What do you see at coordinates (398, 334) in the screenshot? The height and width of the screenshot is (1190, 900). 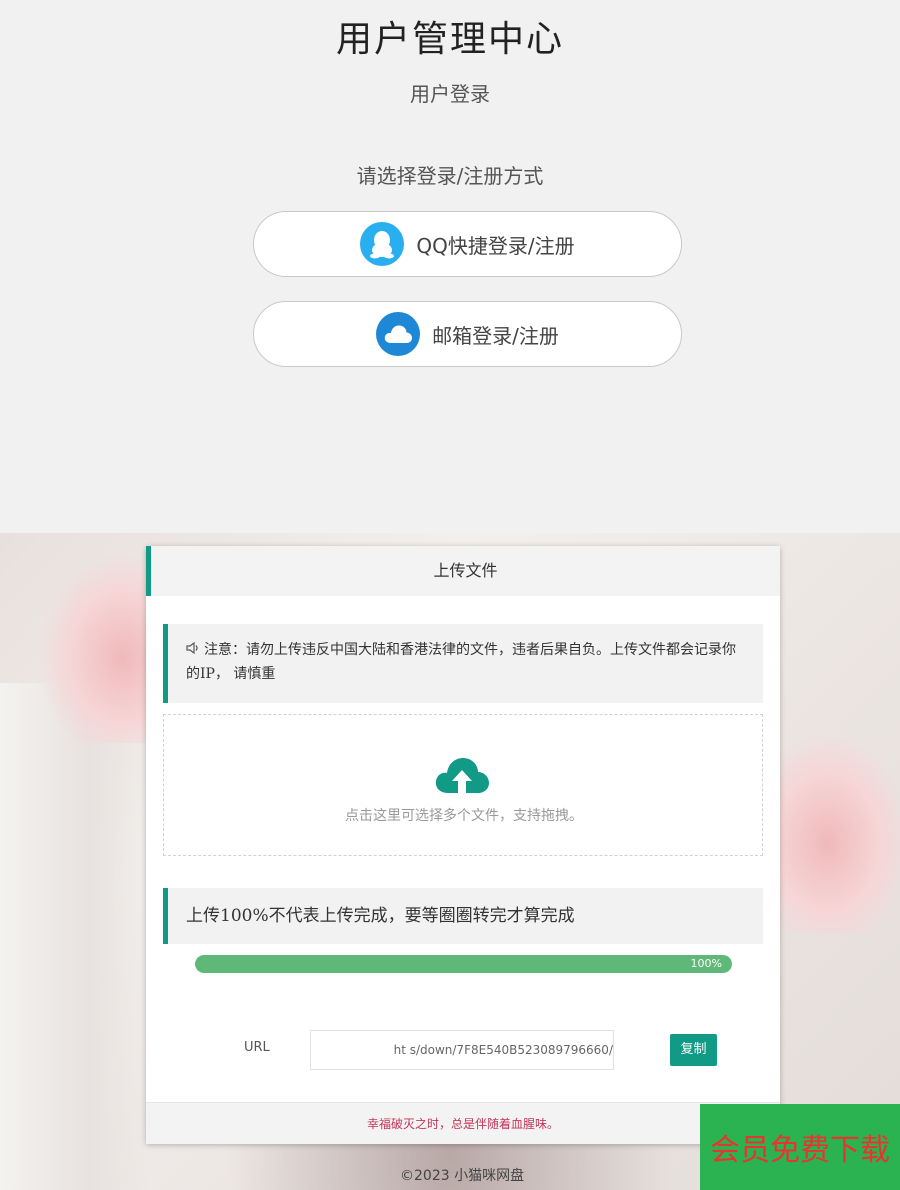 I see `cloud-icon` at bounding box center [398, 334].